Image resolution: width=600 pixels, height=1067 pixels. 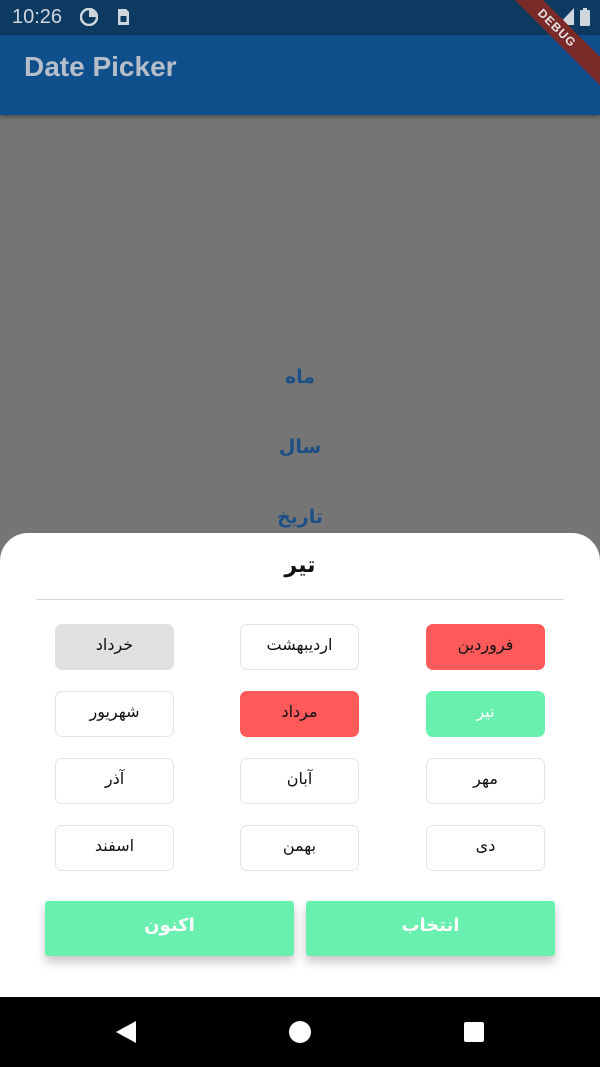 What do you see at coordinates (300, 377) in the screenshot?
I see `month-link: ماه` at bounding box center [300, 377].